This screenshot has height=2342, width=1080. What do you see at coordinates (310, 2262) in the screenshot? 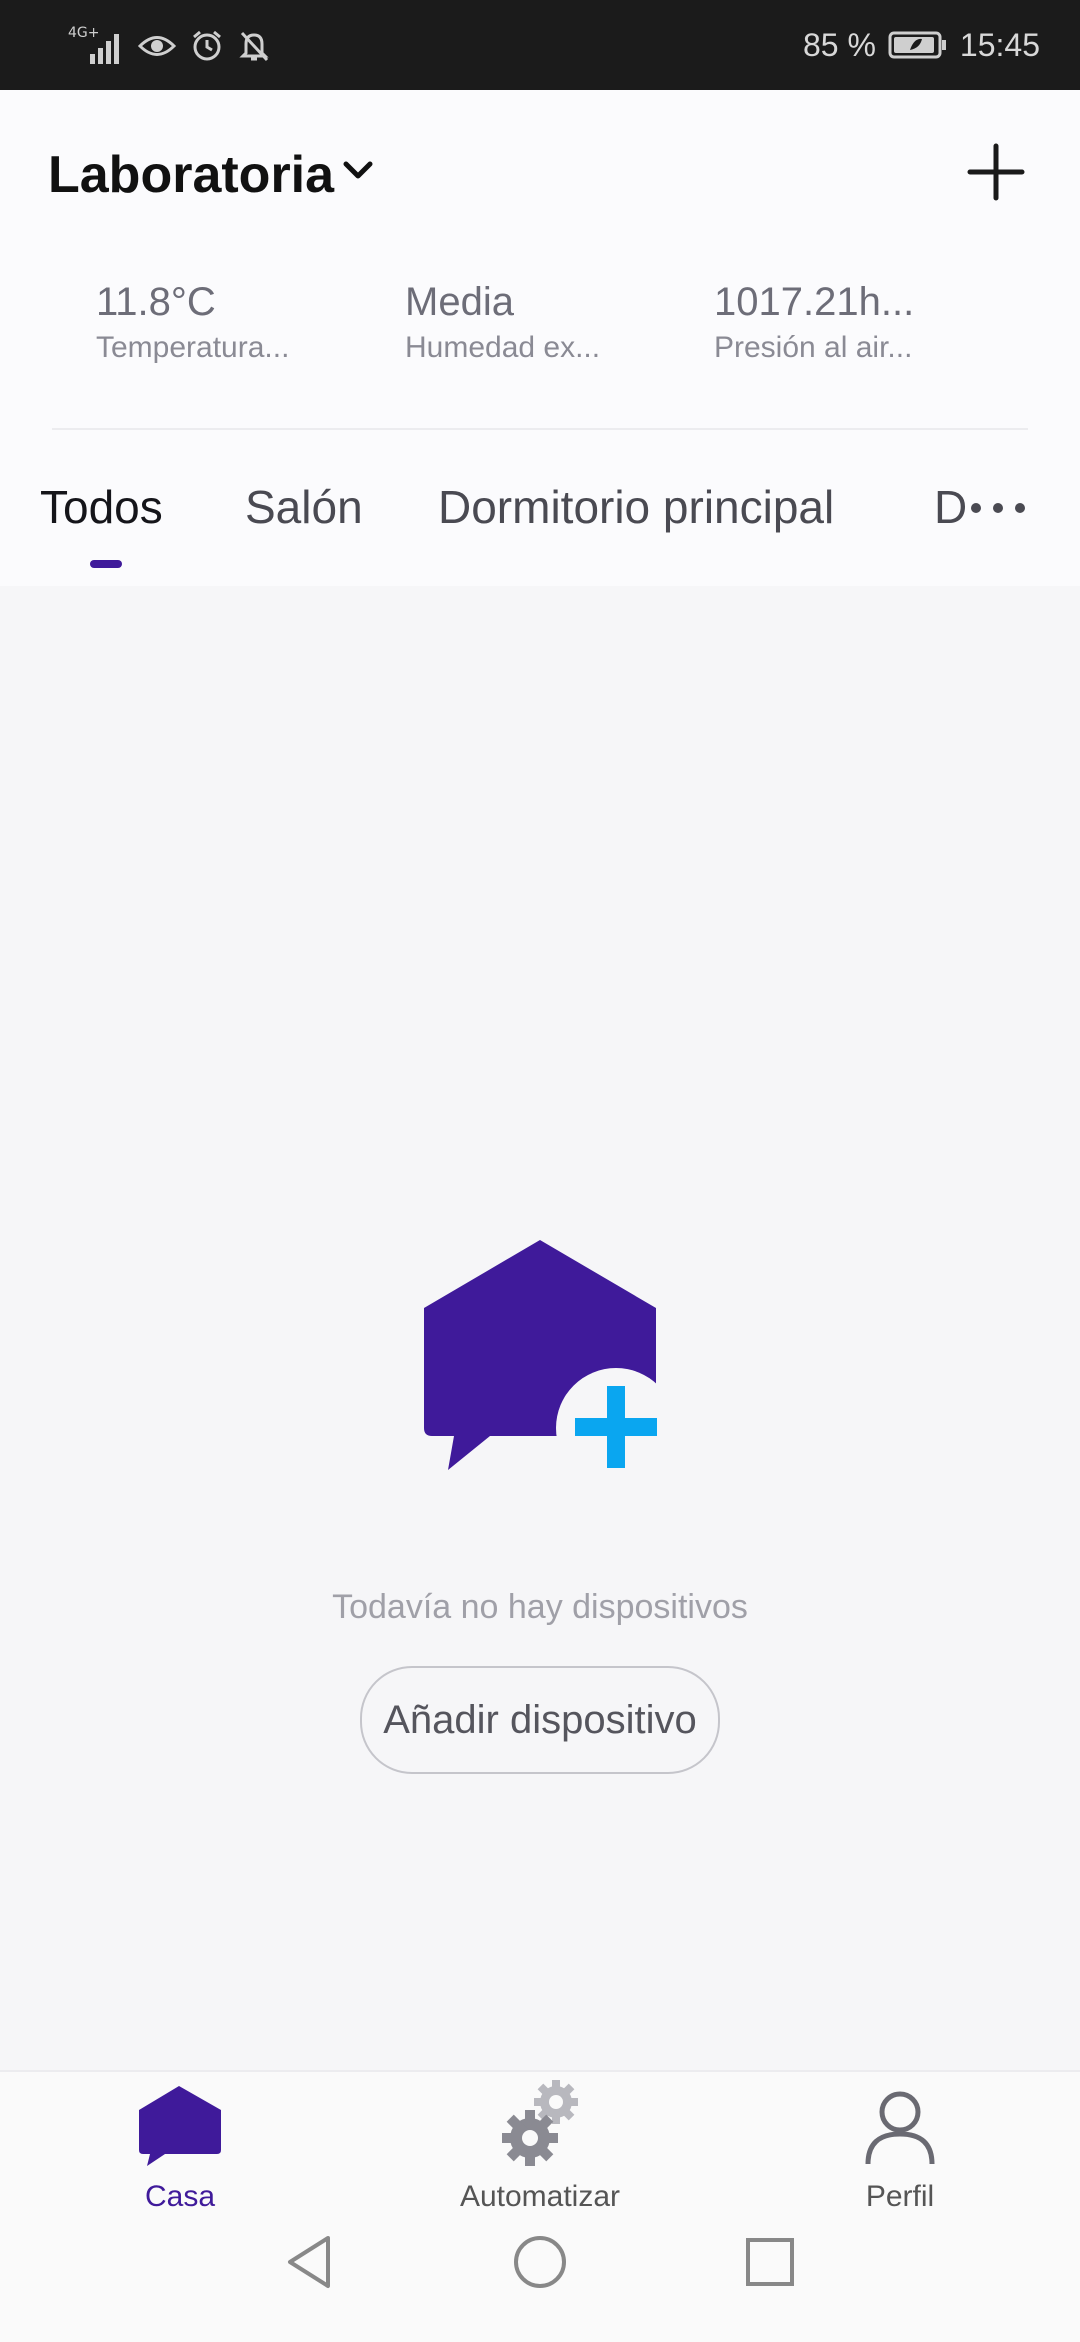
I see `back-icon` at bounding box center [310, 2262].